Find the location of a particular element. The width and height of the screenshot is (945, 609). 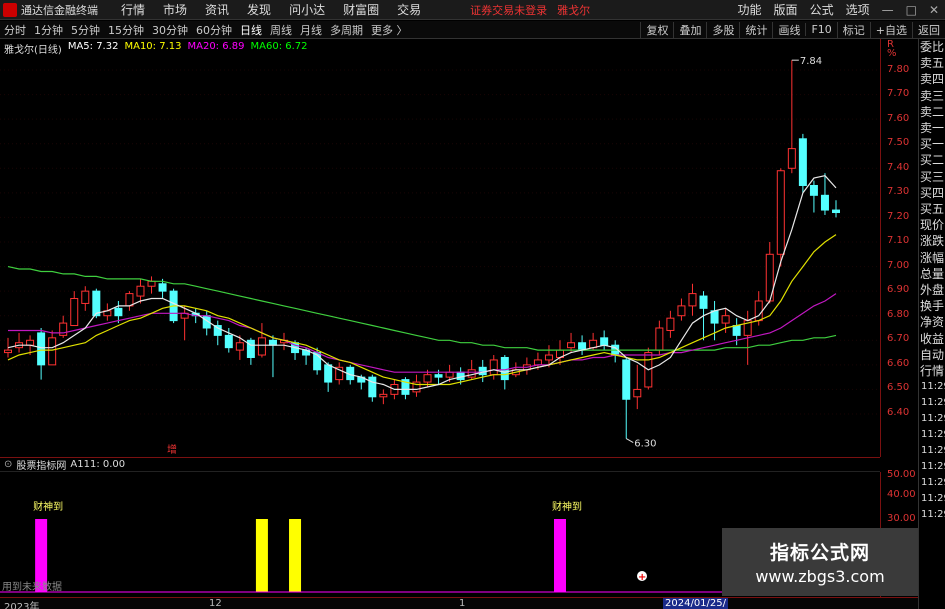

side-item: 卖二 is located at coordinates (932, 112).